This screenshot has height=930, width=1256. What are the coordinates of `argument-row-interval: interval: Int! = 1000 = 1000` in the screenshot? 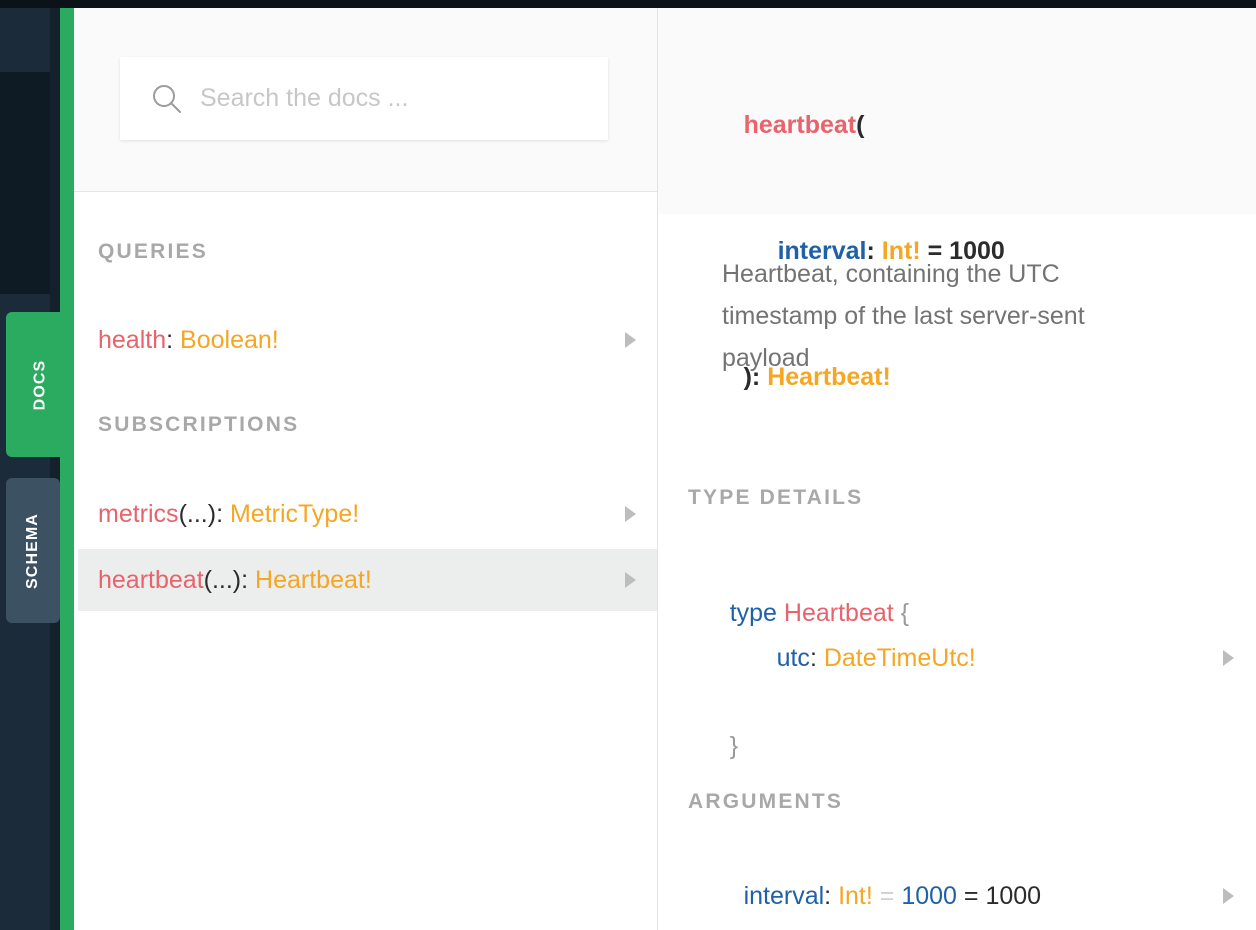 It's located at (966, 896).